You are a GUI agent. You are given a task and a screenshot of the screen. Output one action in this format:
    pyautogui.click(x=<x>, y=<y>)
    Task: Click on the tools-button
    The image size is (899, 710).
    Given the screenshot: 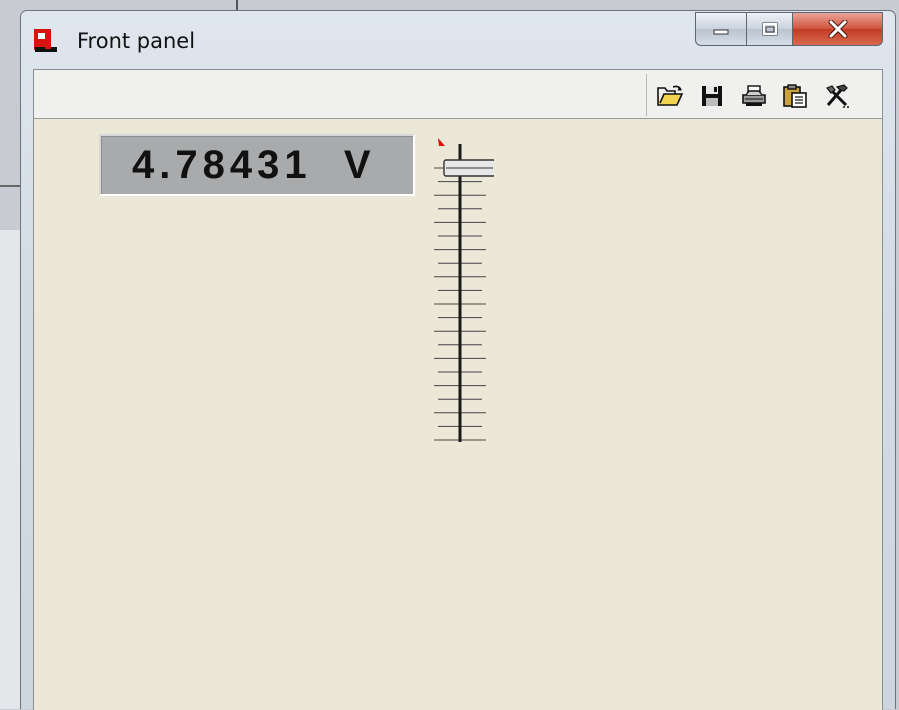 What is the action you would take?
    pyautogui.click(x=838, y=96)
    